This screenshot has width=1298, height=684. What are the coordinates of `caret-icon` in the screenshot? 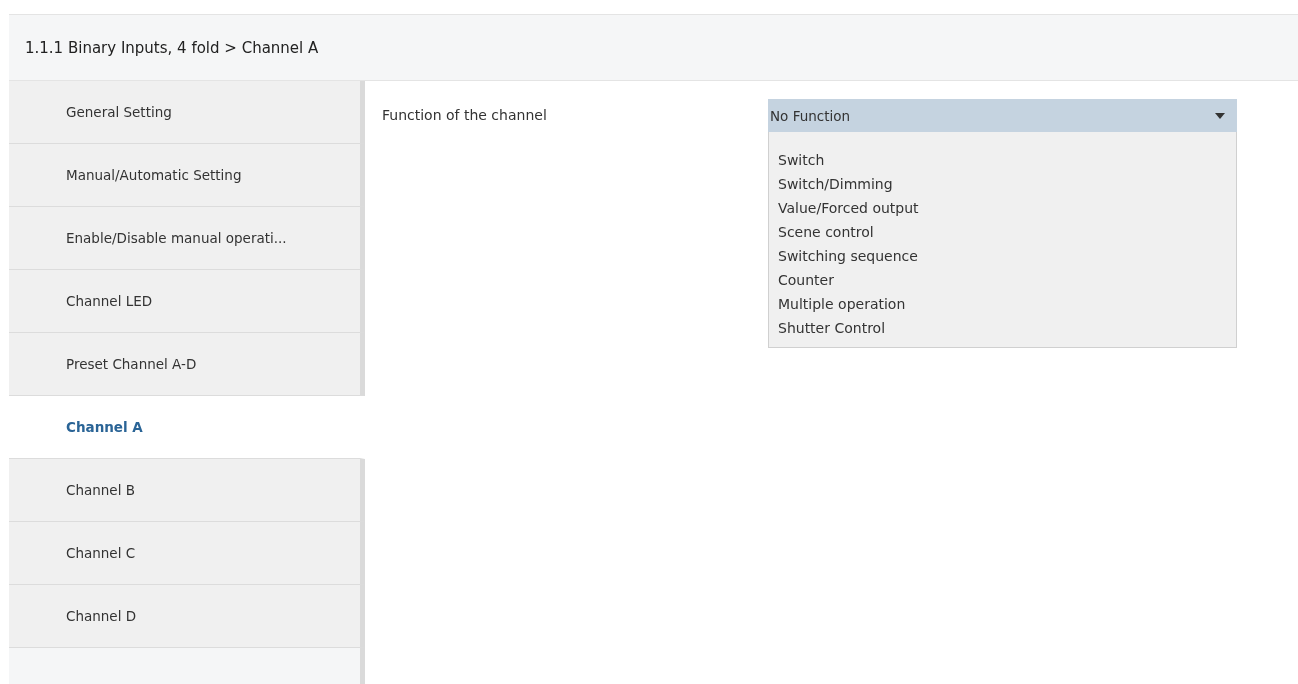 It's located at (1220, 115).